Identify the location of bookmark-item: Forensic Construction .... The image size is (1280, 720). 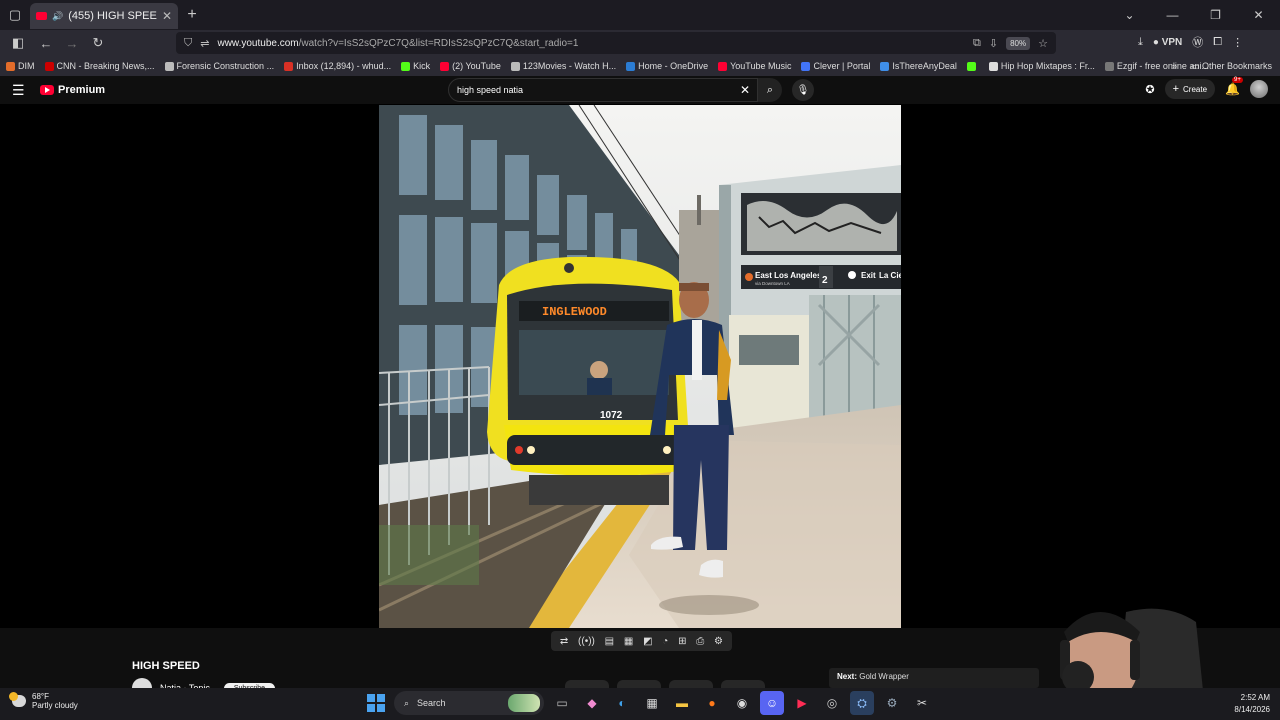
(219, 66).